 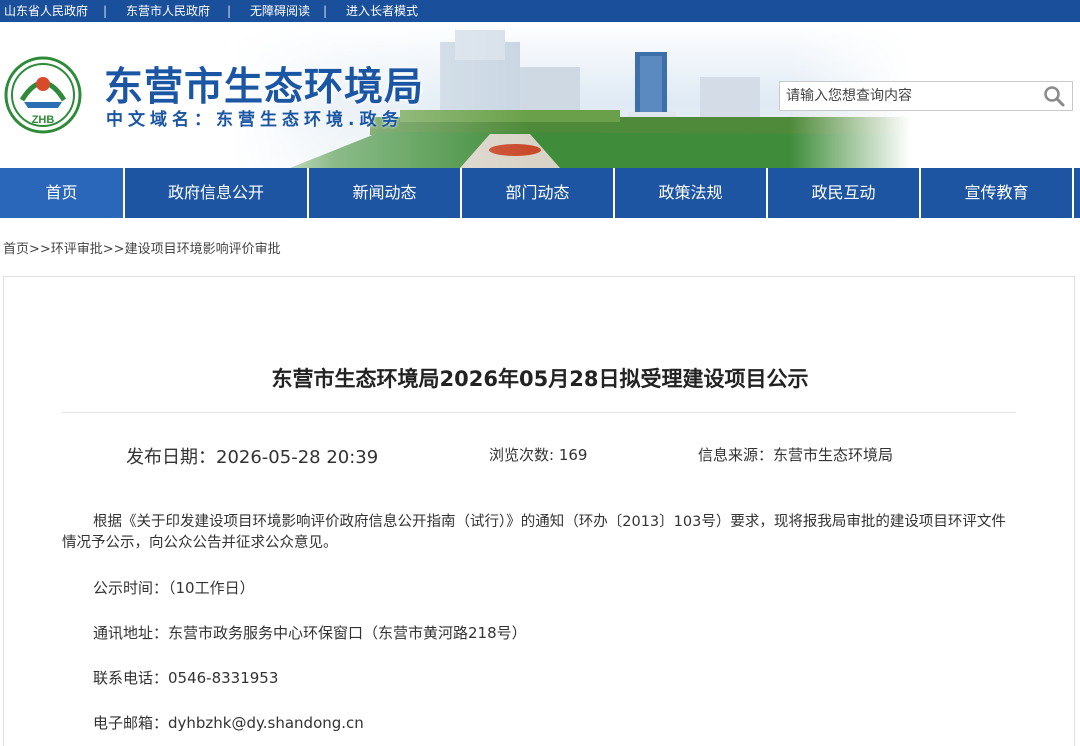 I want to click on link-dongying-gov: 东营市人民政府, so click(x=168, y=11).